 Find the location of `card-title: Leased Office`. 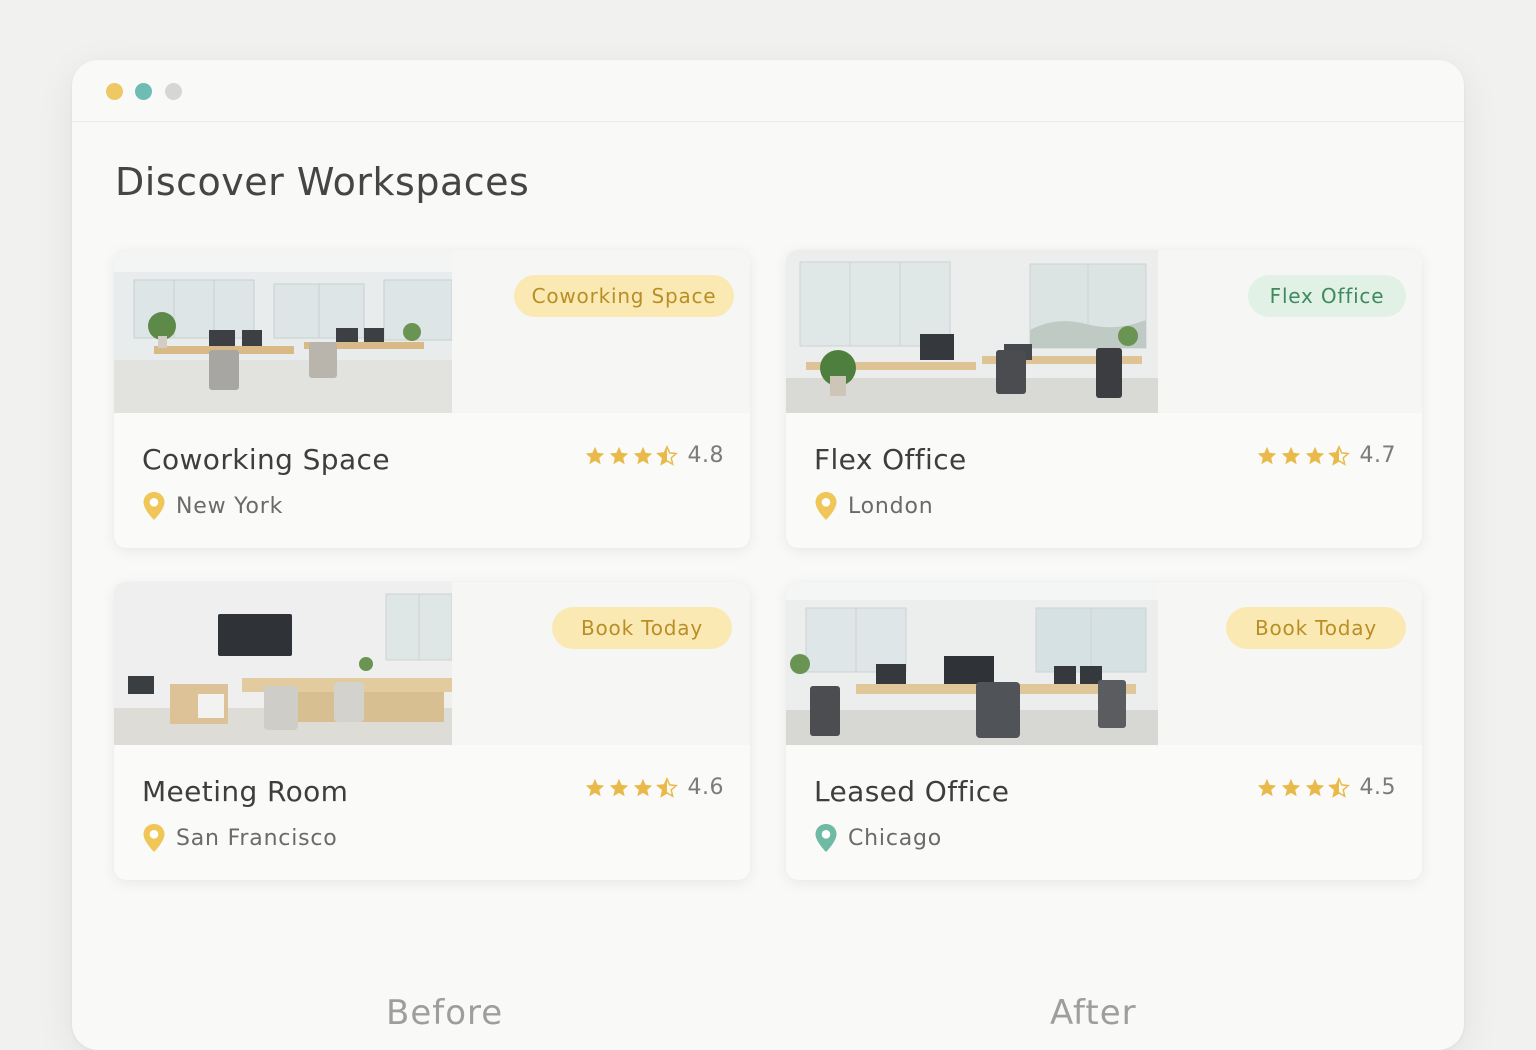

card-title: Leased Office is located at coordinates (911, 791).